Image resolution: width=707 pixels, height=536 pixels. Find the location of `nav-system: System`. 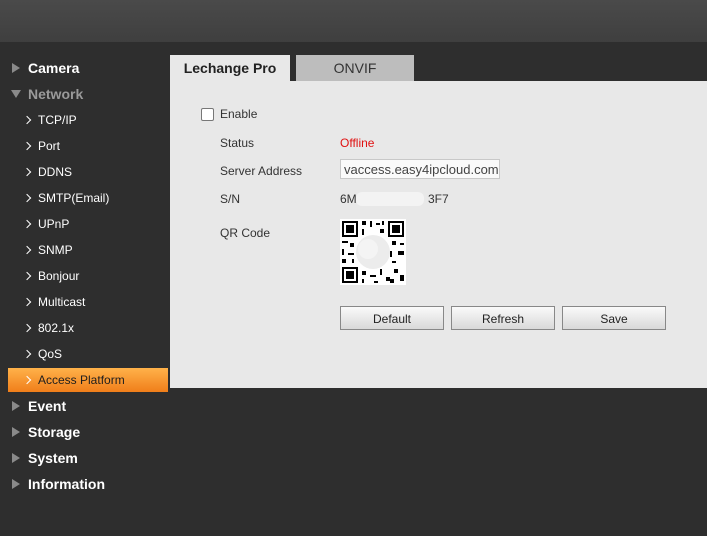

nav-system: System is located at coordinates (85, 458).